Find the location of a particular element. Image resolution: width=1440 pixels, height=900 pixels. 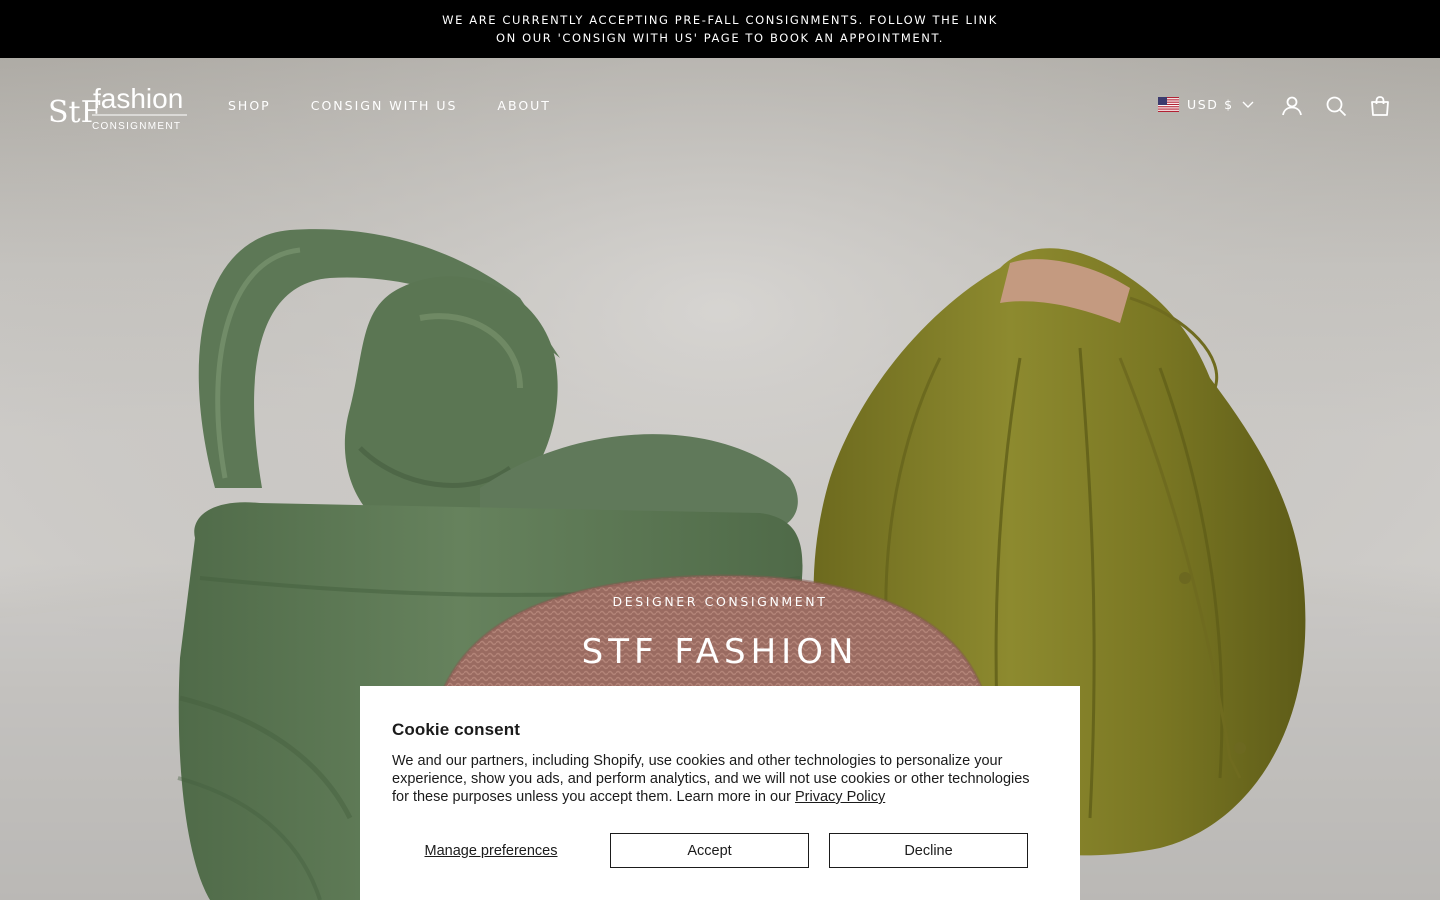

cookie-title: Cookie consent is located at coordinates (456, 729).